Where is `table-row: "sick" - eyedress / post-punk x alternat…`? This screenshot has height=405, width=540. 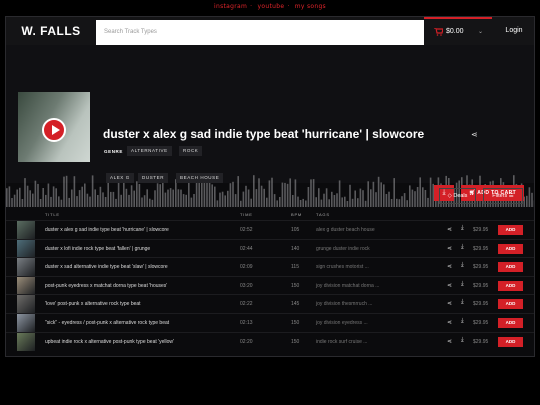
table-row: "sick" - eyedress / post-punk x alternat… is located at coordinates (270, 322).